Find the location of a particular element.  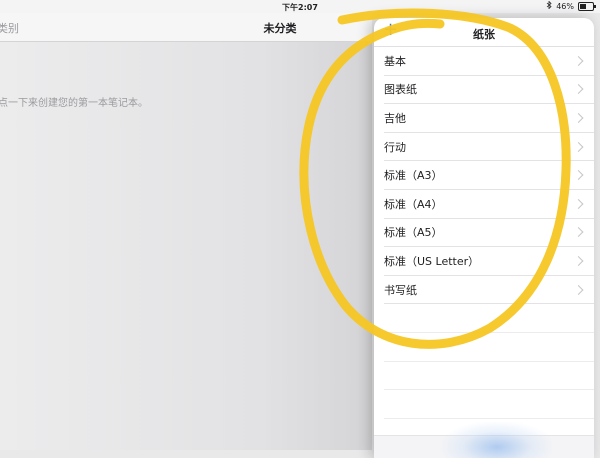

menu-item-label: 书写纸 is located at coordinates (400, 290).